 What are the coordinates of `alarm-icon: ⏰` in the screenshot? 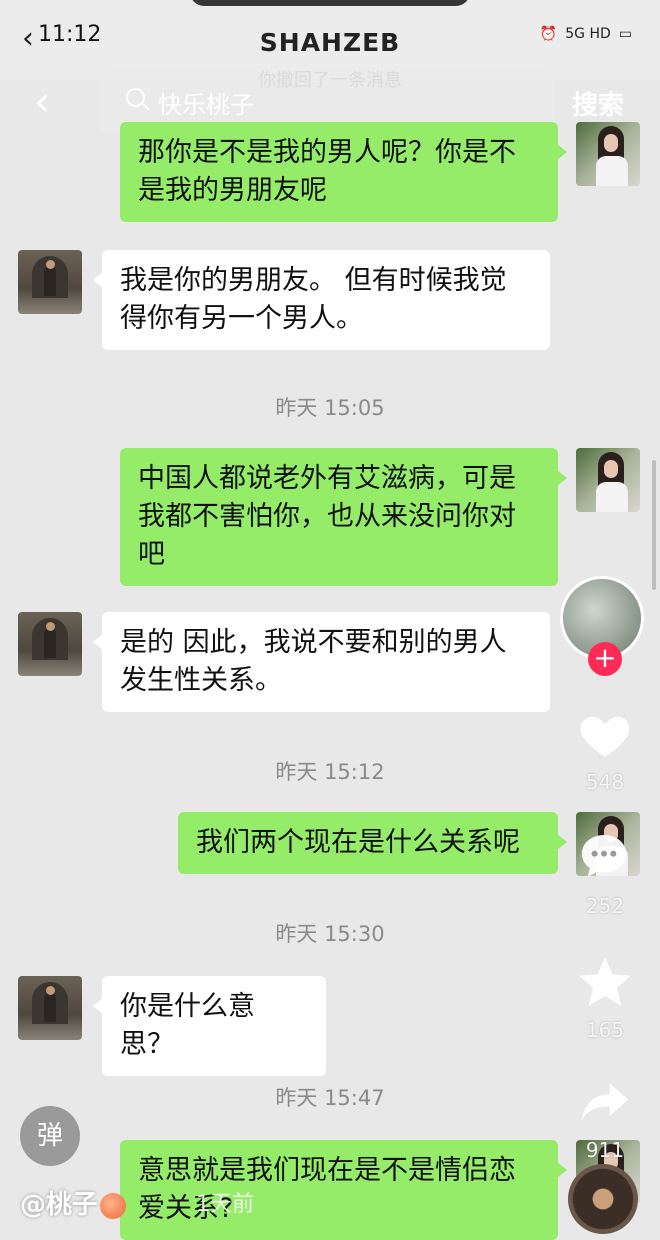 It's located at (548, 34).